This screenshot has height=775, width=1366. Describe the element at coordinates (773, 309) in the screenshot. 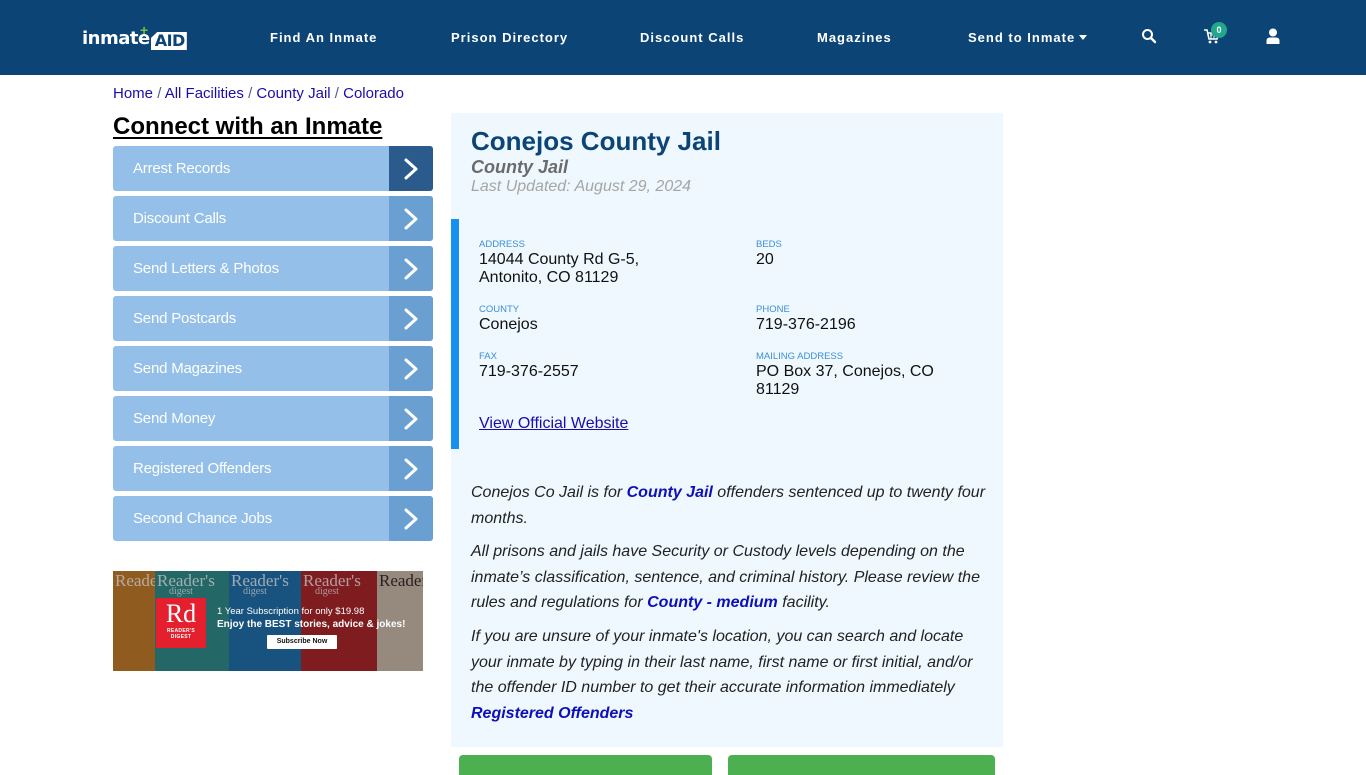

I see `phone-label: Phone` at that location.